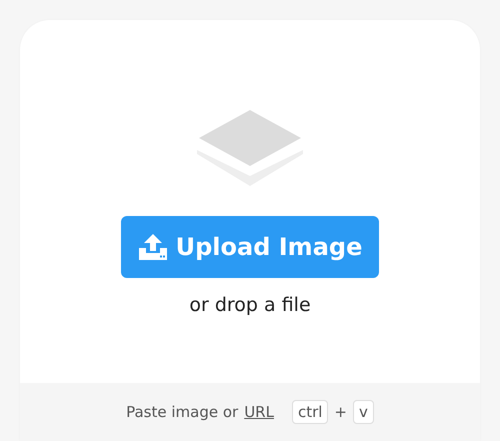 This screenshot has width=500, height=441. Describe the element at coordinates (153, 247) in the screenshot. I see `upload-icon` at that location.